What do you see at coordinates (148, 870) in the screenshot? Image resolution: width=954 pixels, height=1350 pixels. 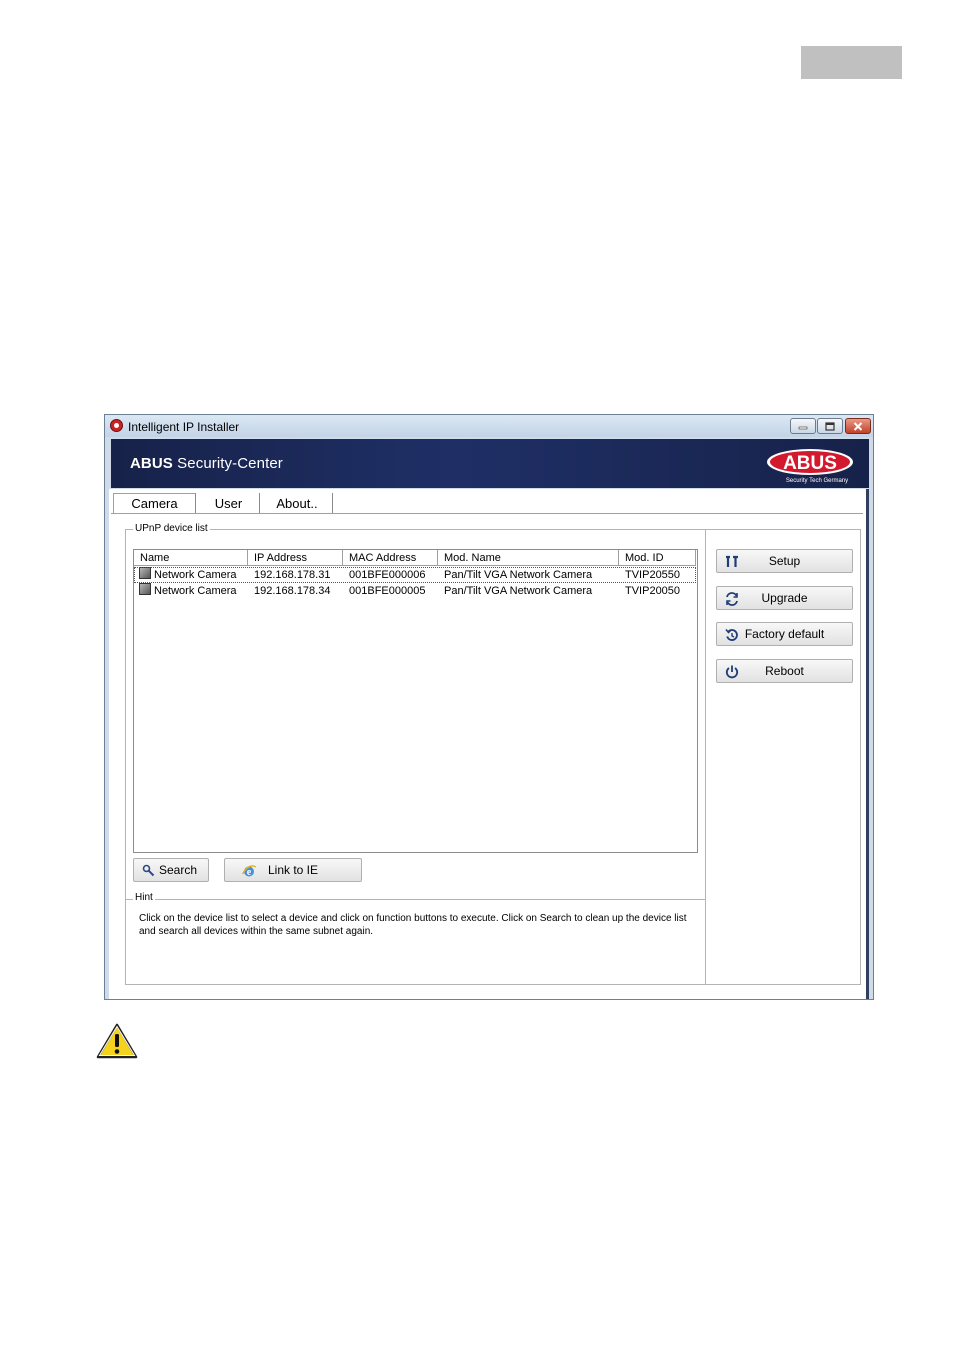 I see `search-icon` at bounding box center [148, 870].